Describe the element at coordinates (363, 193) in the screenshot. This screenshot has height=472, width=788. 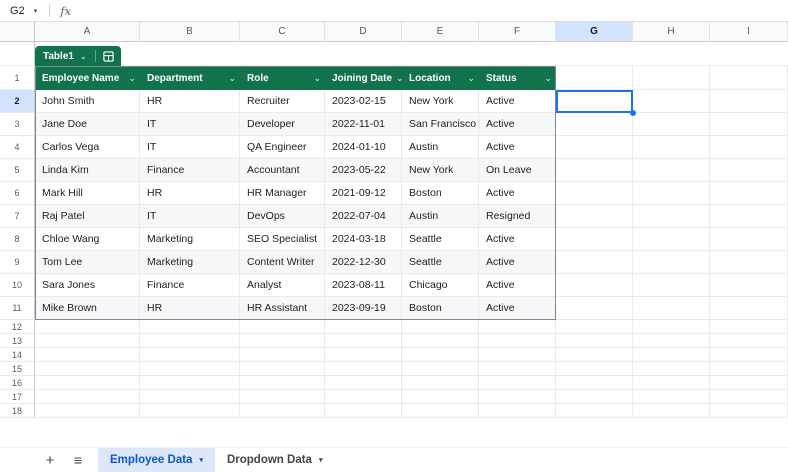
I see `cell-D6: 2021-09-12` at that location.